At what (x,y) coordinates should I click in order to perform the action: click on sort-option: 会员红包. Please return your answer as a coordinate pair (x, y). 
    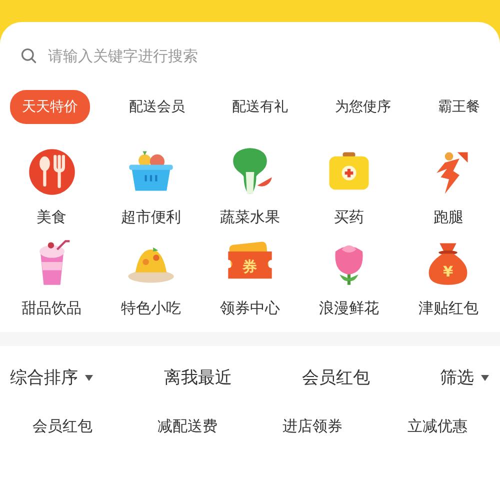
    Looking at the image, I should click on (336, 377).